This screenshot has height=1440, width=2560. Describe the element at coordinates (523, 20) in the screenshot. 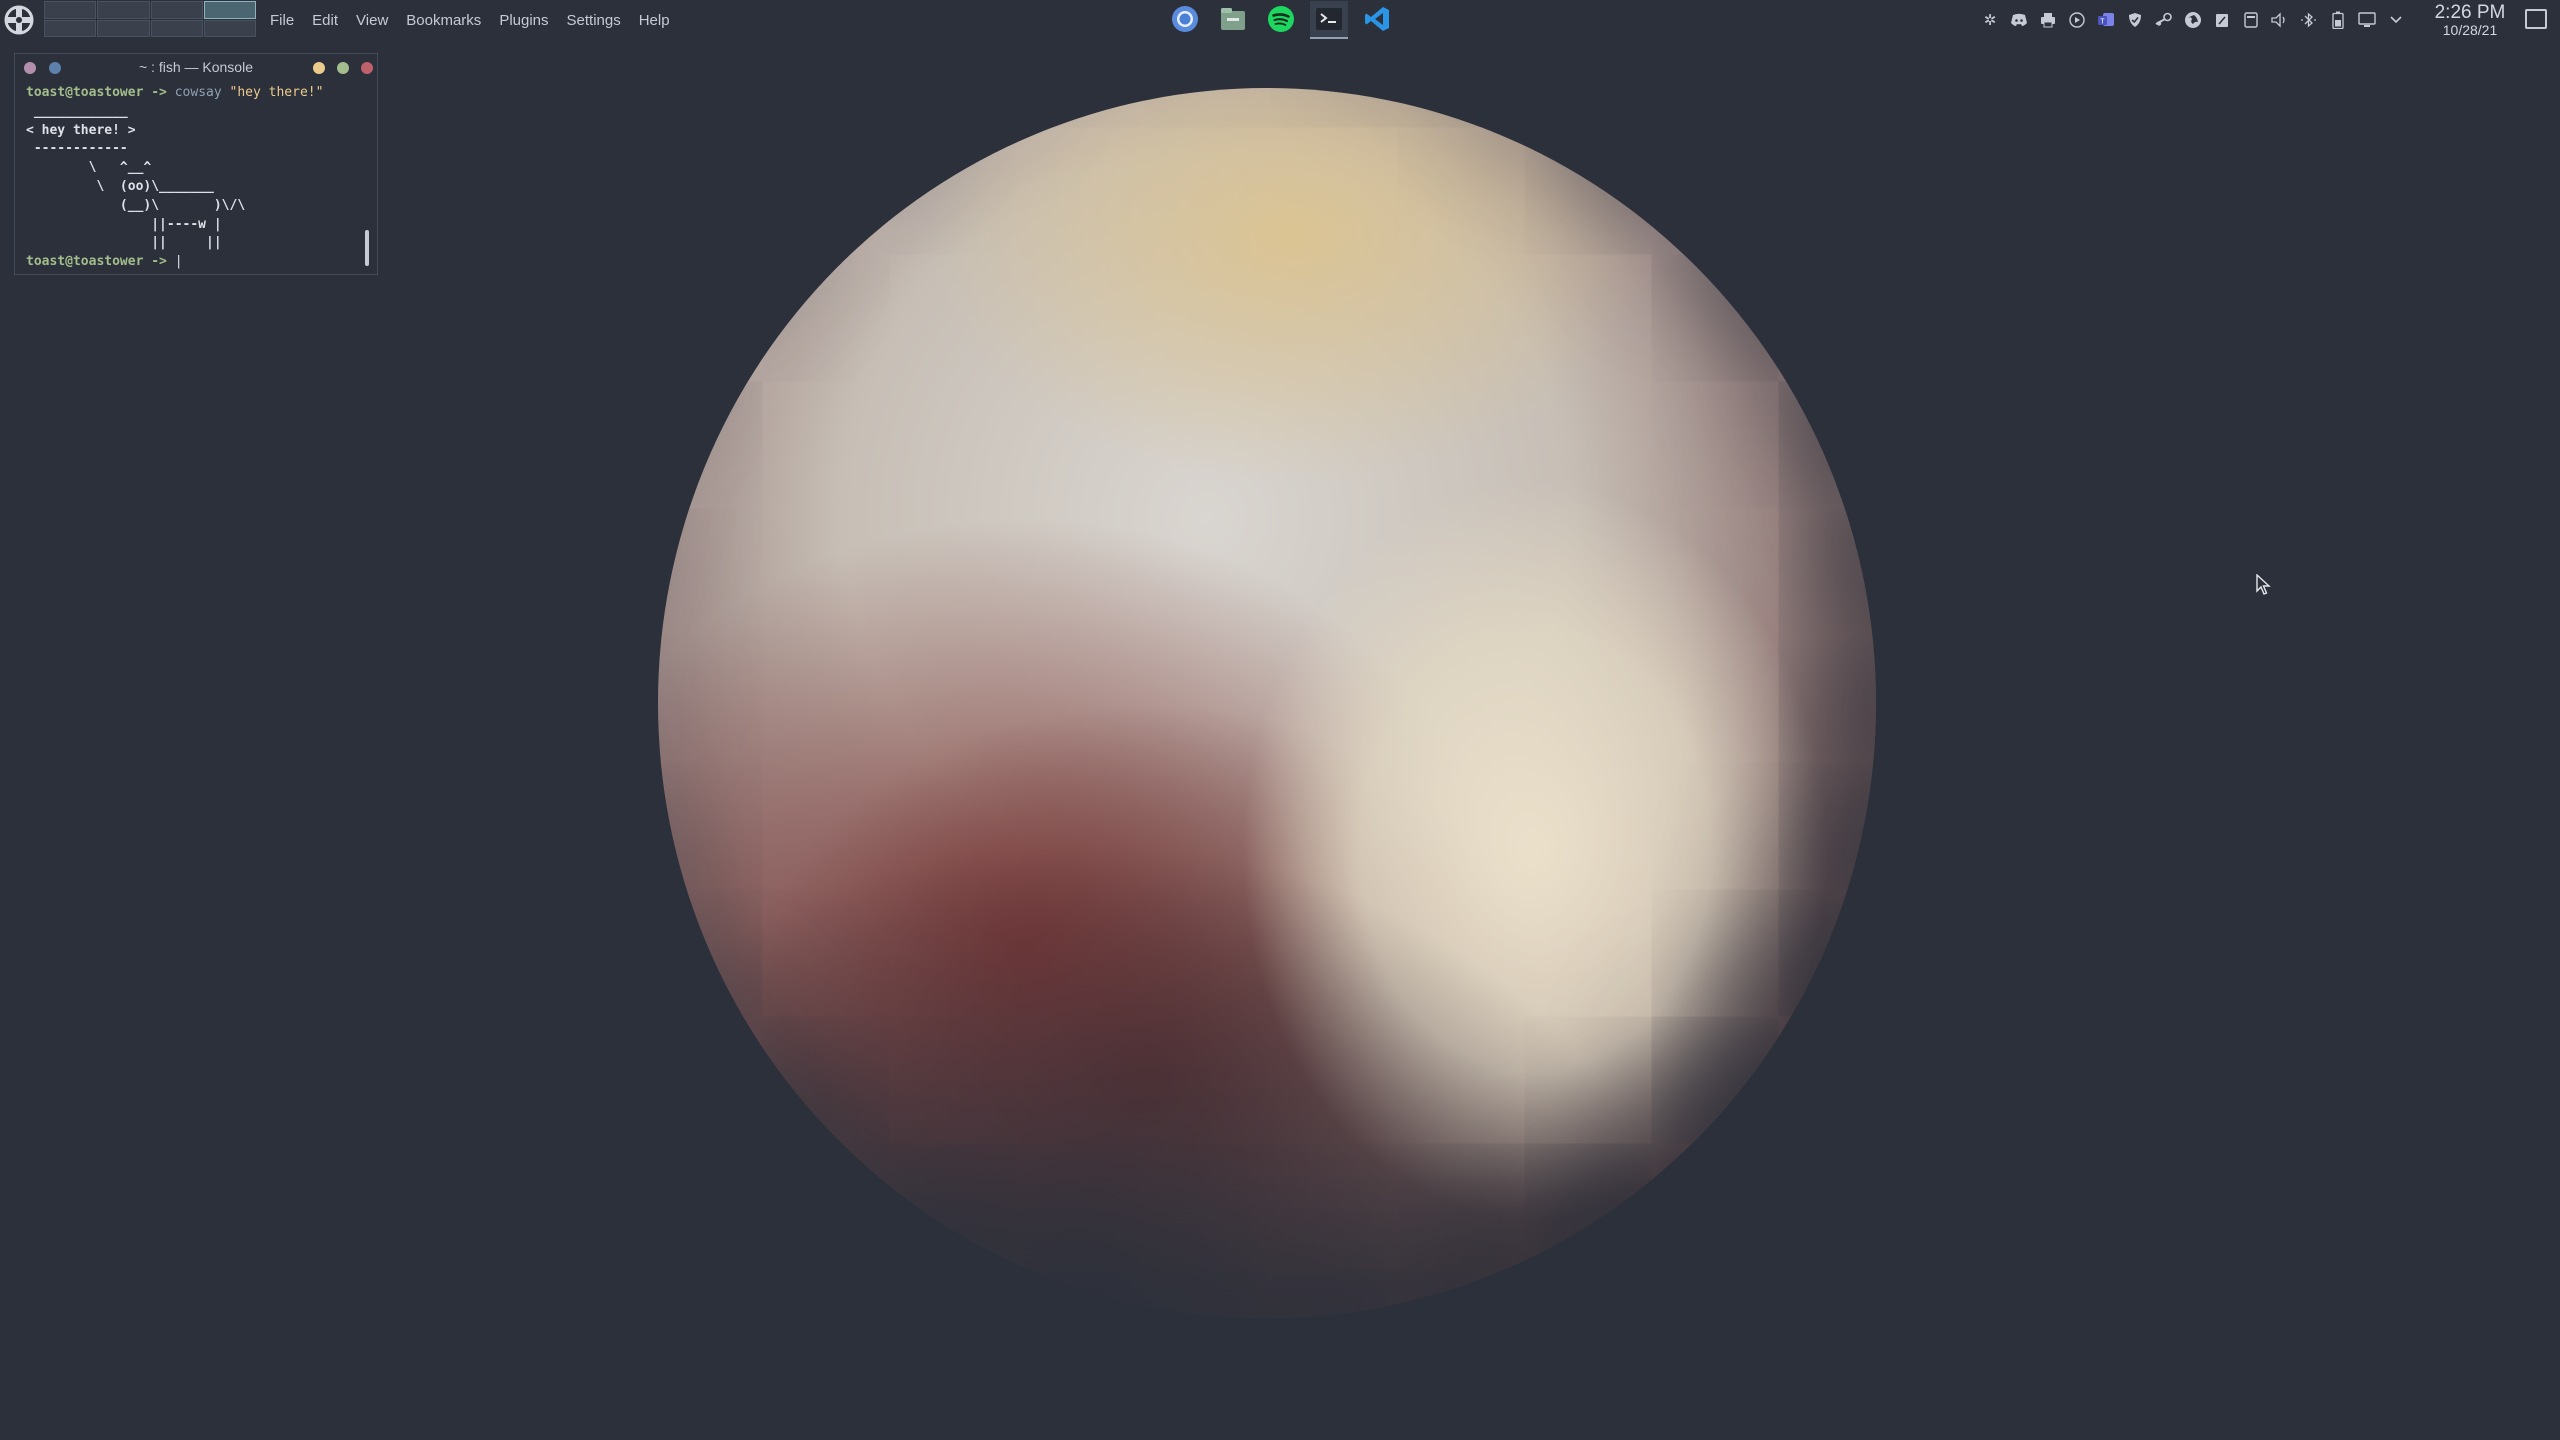

I see `menu-plugins: Plugins` at that location.